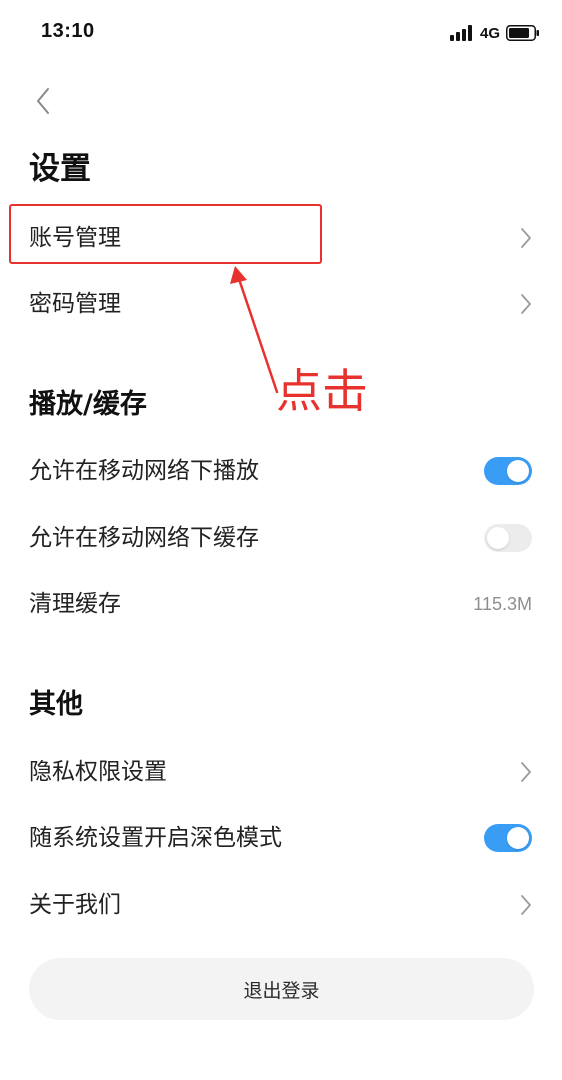 The height and width of the screenshot is (1080, 562). What do you see at coordinates (508, 471) in the screenshot?
I see `mobile-playback-toggle` at bounding box center [508, 471].